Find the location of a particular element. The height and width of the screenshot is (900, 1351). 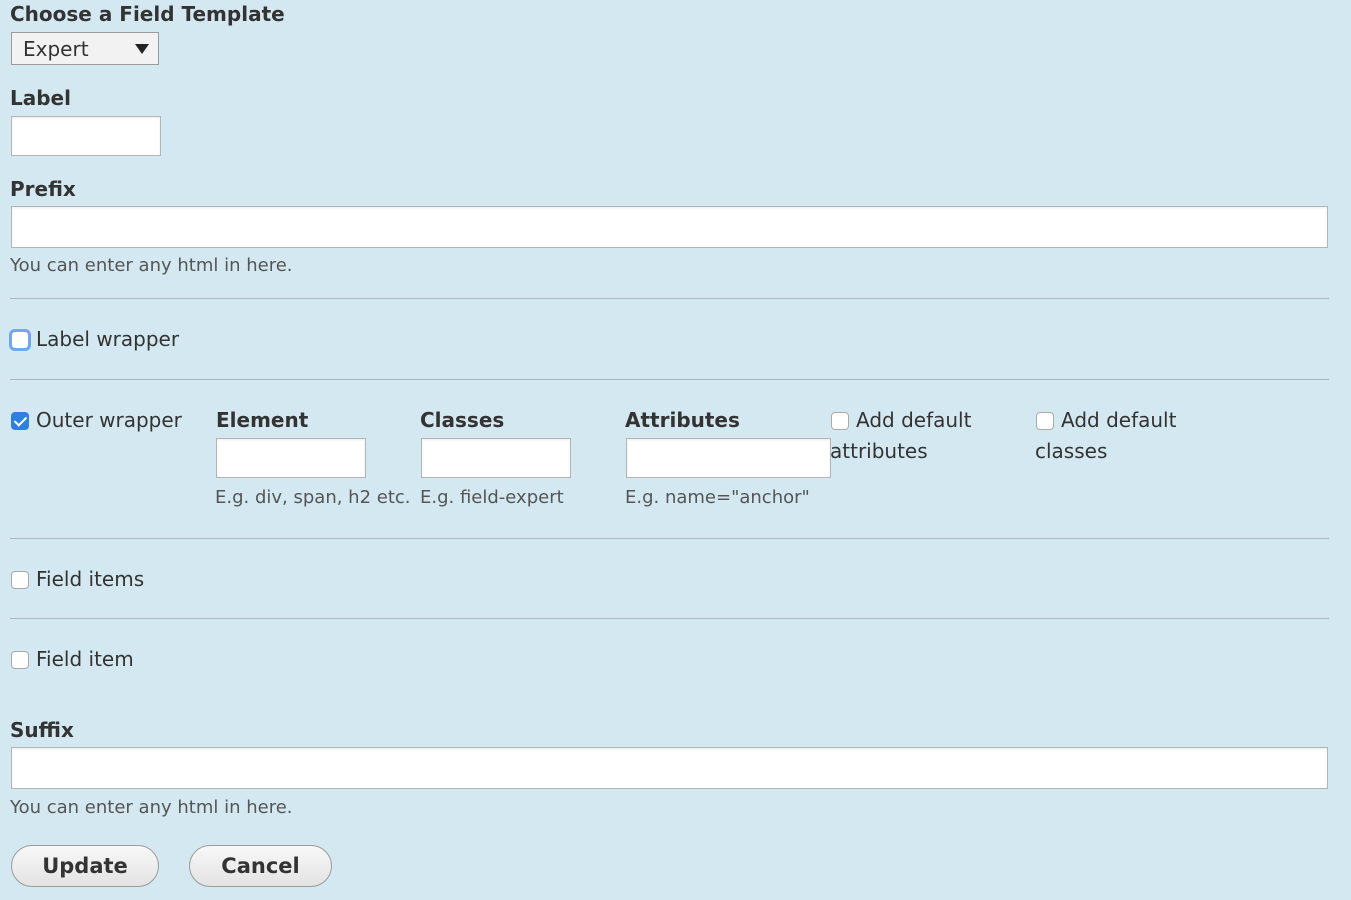

cancel-button: Cancel is located at coordinates (260, 866).